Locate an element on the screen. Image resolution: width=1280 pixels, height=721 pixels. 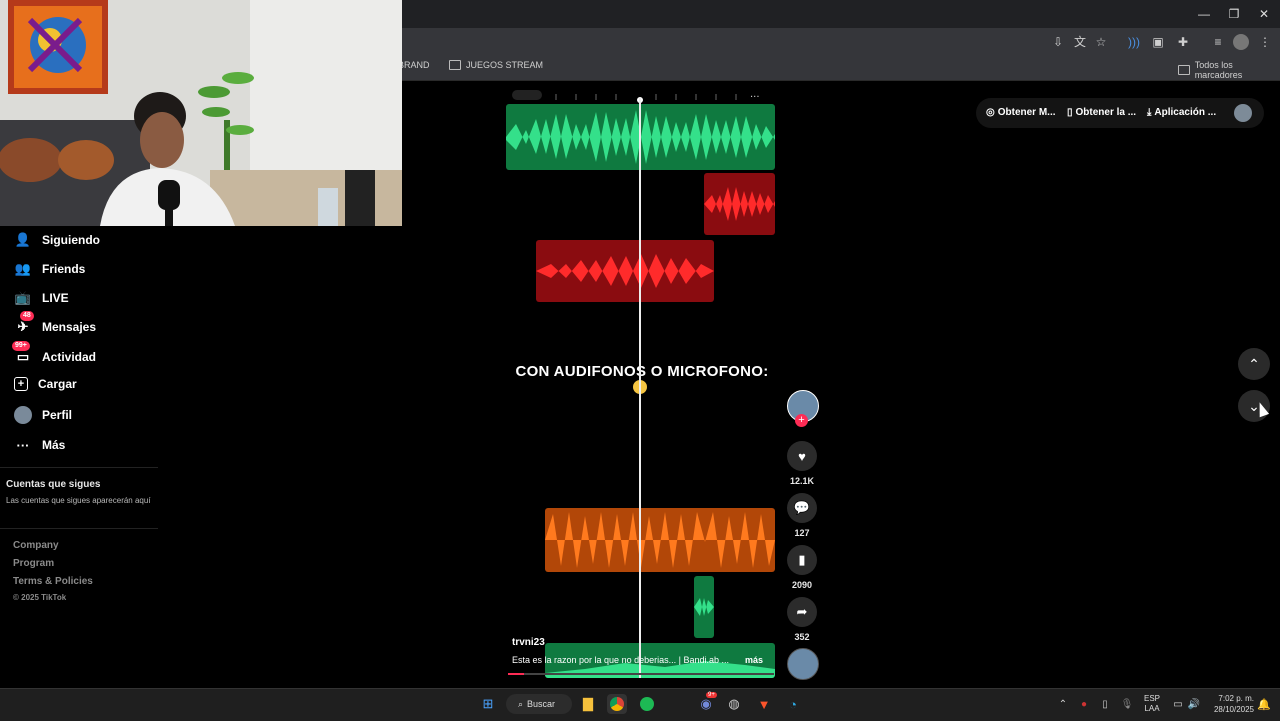
sidebar-item-perfil: Perfil is located at coordinates (43, 415).